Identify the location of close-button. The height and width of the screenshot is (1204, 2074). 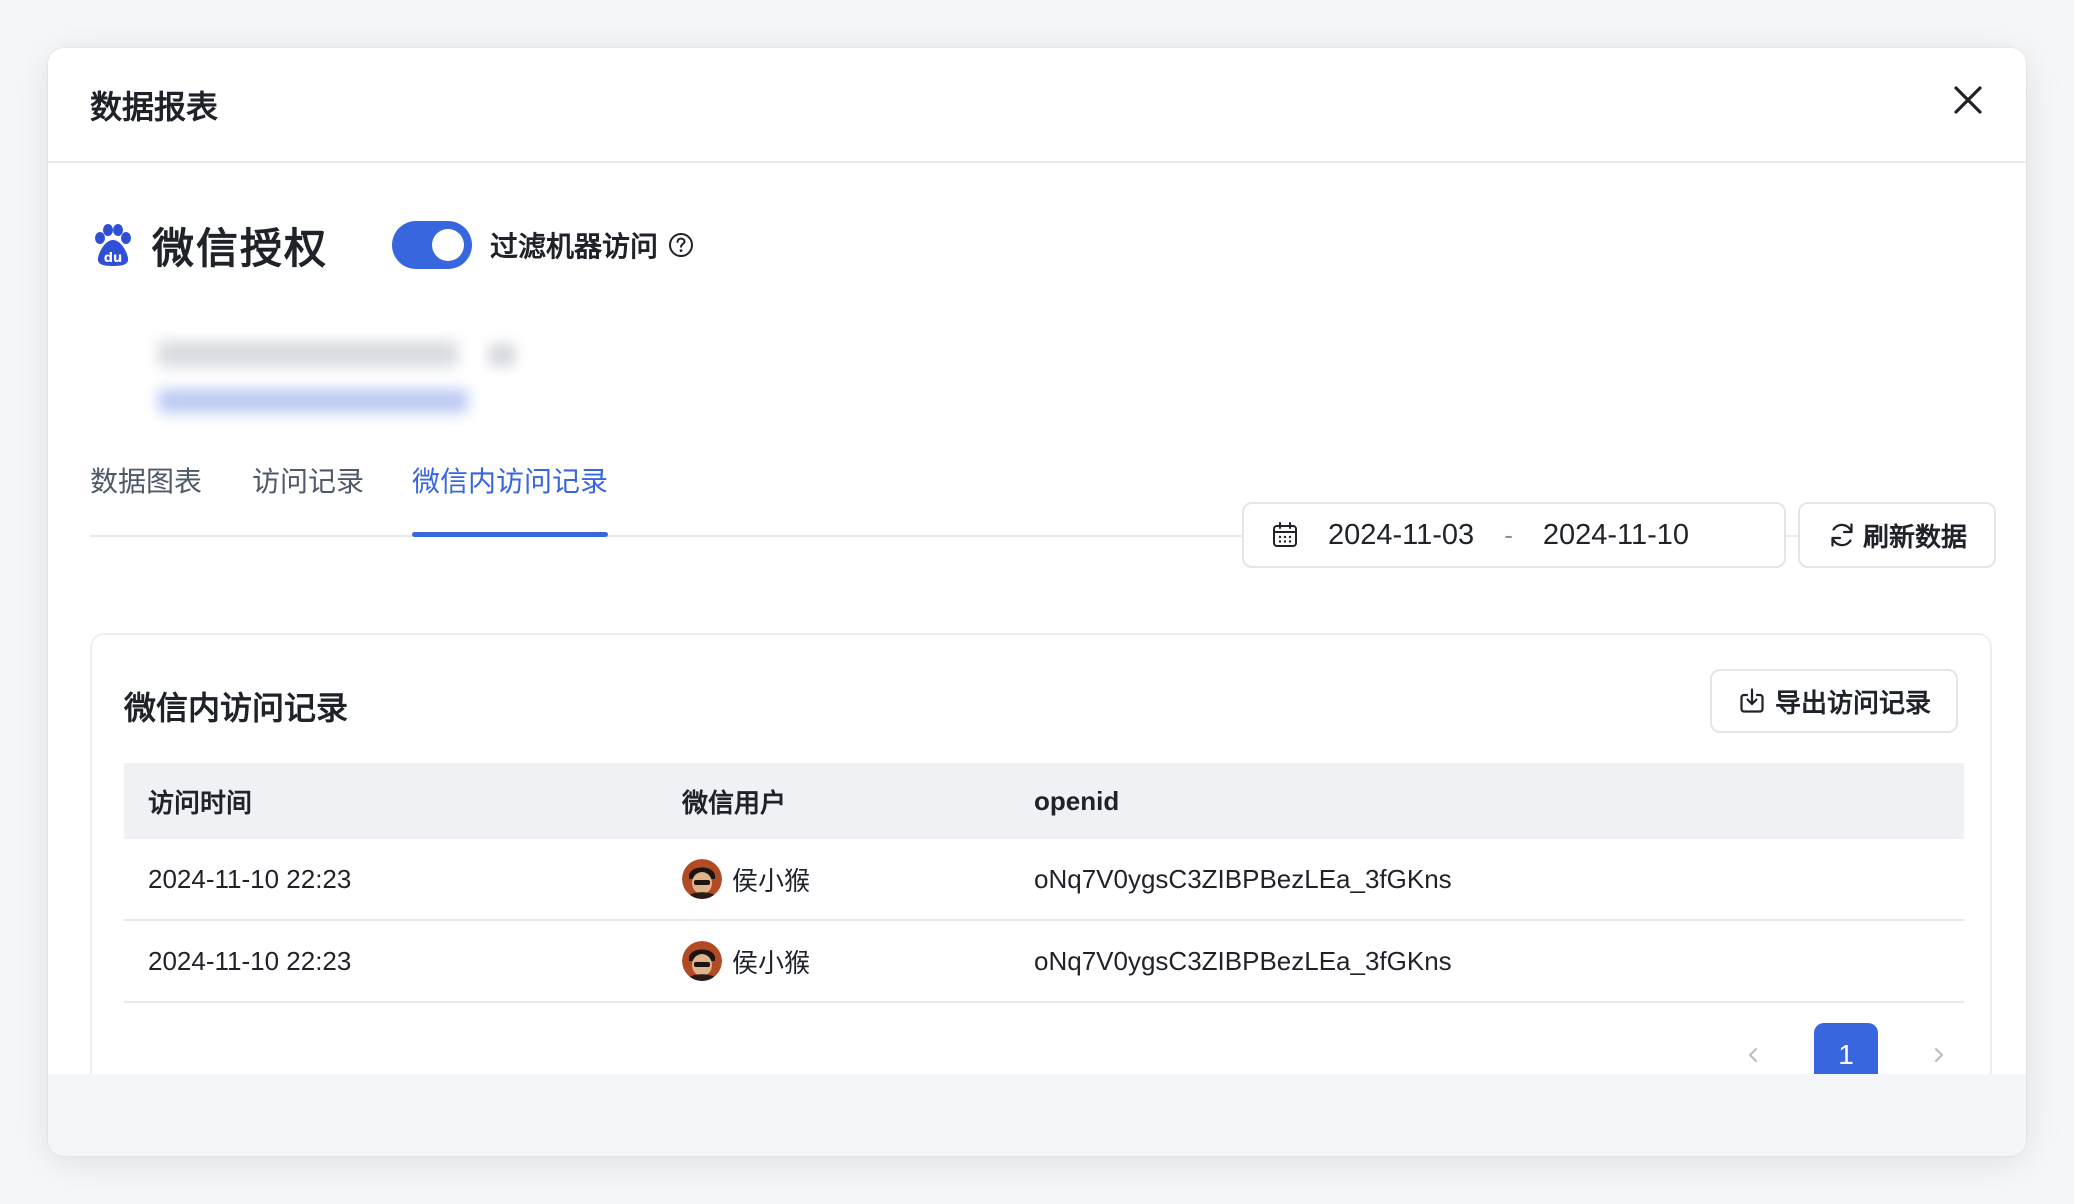
(1968, 100).